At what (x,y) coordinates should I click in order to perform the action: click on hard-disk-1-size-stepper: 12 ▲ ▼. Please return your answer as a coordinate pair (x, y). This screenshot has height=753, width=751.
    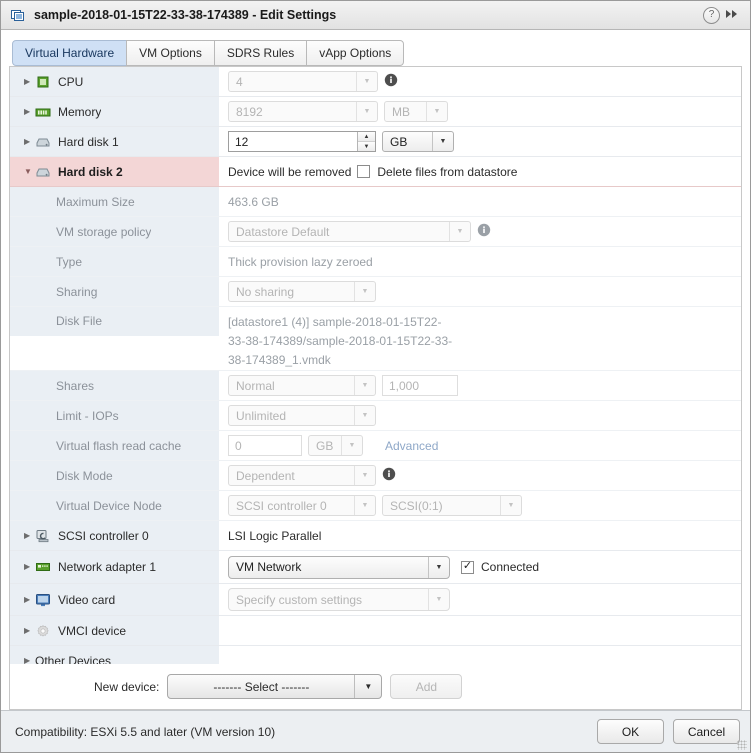
    Looking at the image, I should click on (302, 141).